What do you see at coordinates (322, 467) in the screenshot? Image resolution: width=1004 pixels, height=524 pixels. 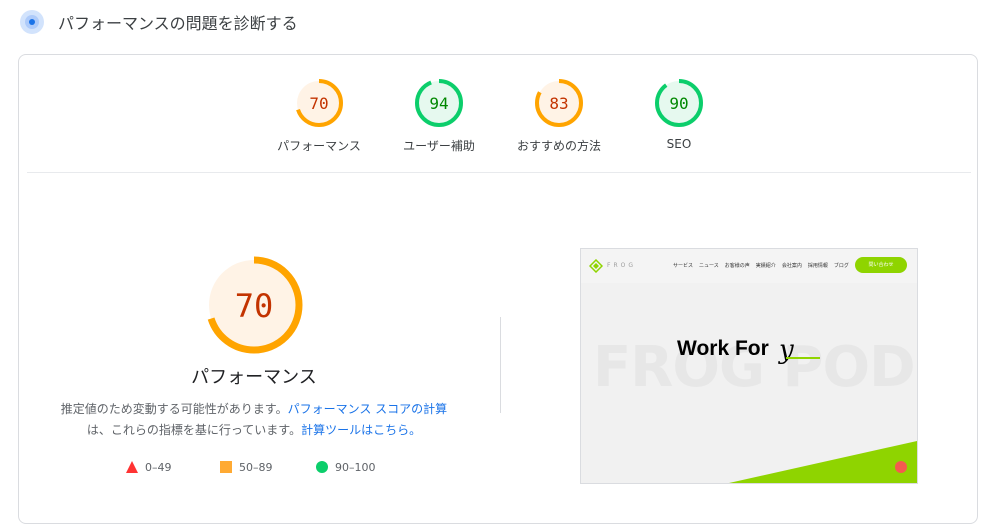 I see `circle-icon` at bounding box center [322, 467].